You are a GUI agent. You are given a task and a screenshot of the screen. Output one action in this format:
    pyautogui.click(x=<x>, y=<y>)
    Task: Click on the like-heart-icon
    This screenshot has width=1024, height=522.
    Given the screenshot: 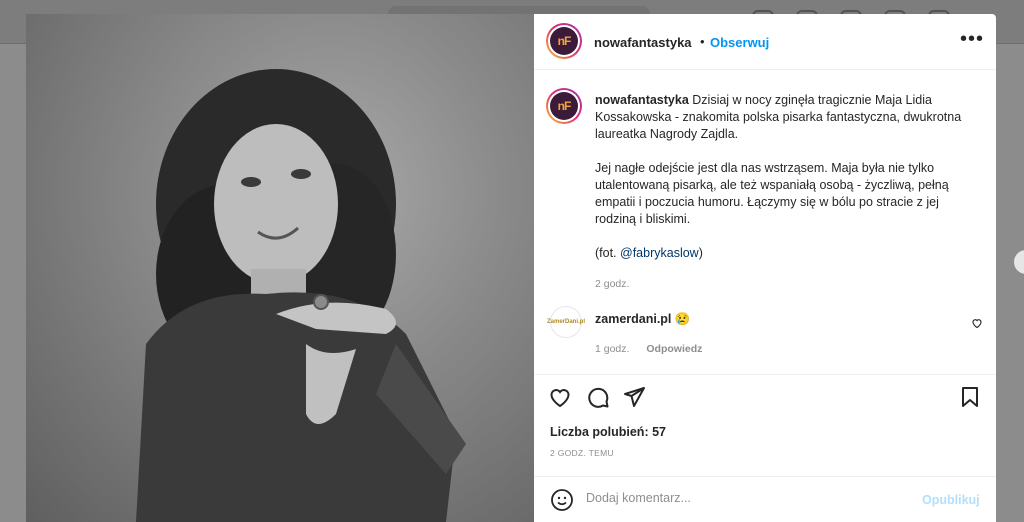 What is the action you would take?
    pyautogui.click(x=560, y=397)
    